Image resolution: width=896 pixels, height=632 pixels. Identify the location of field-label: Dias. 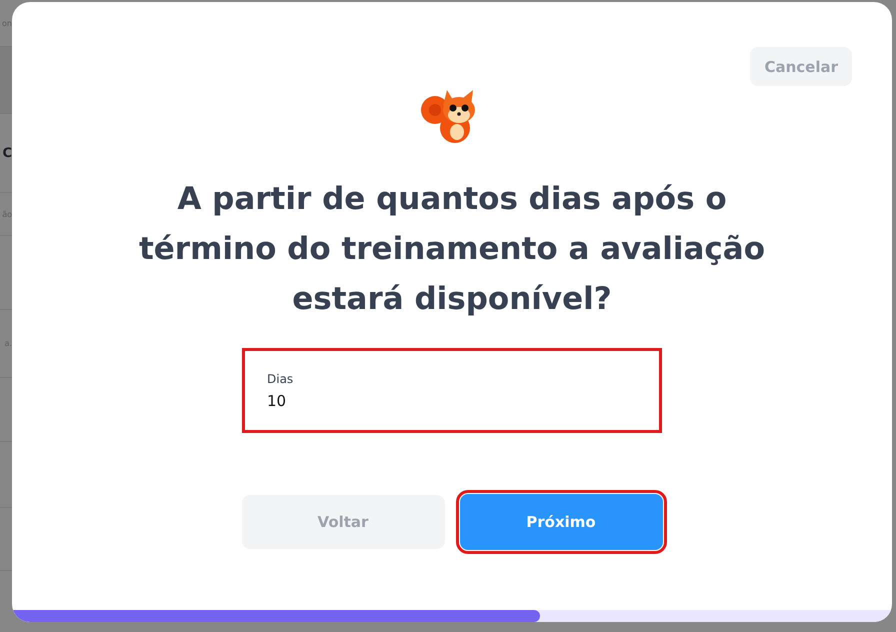
(280, 379).